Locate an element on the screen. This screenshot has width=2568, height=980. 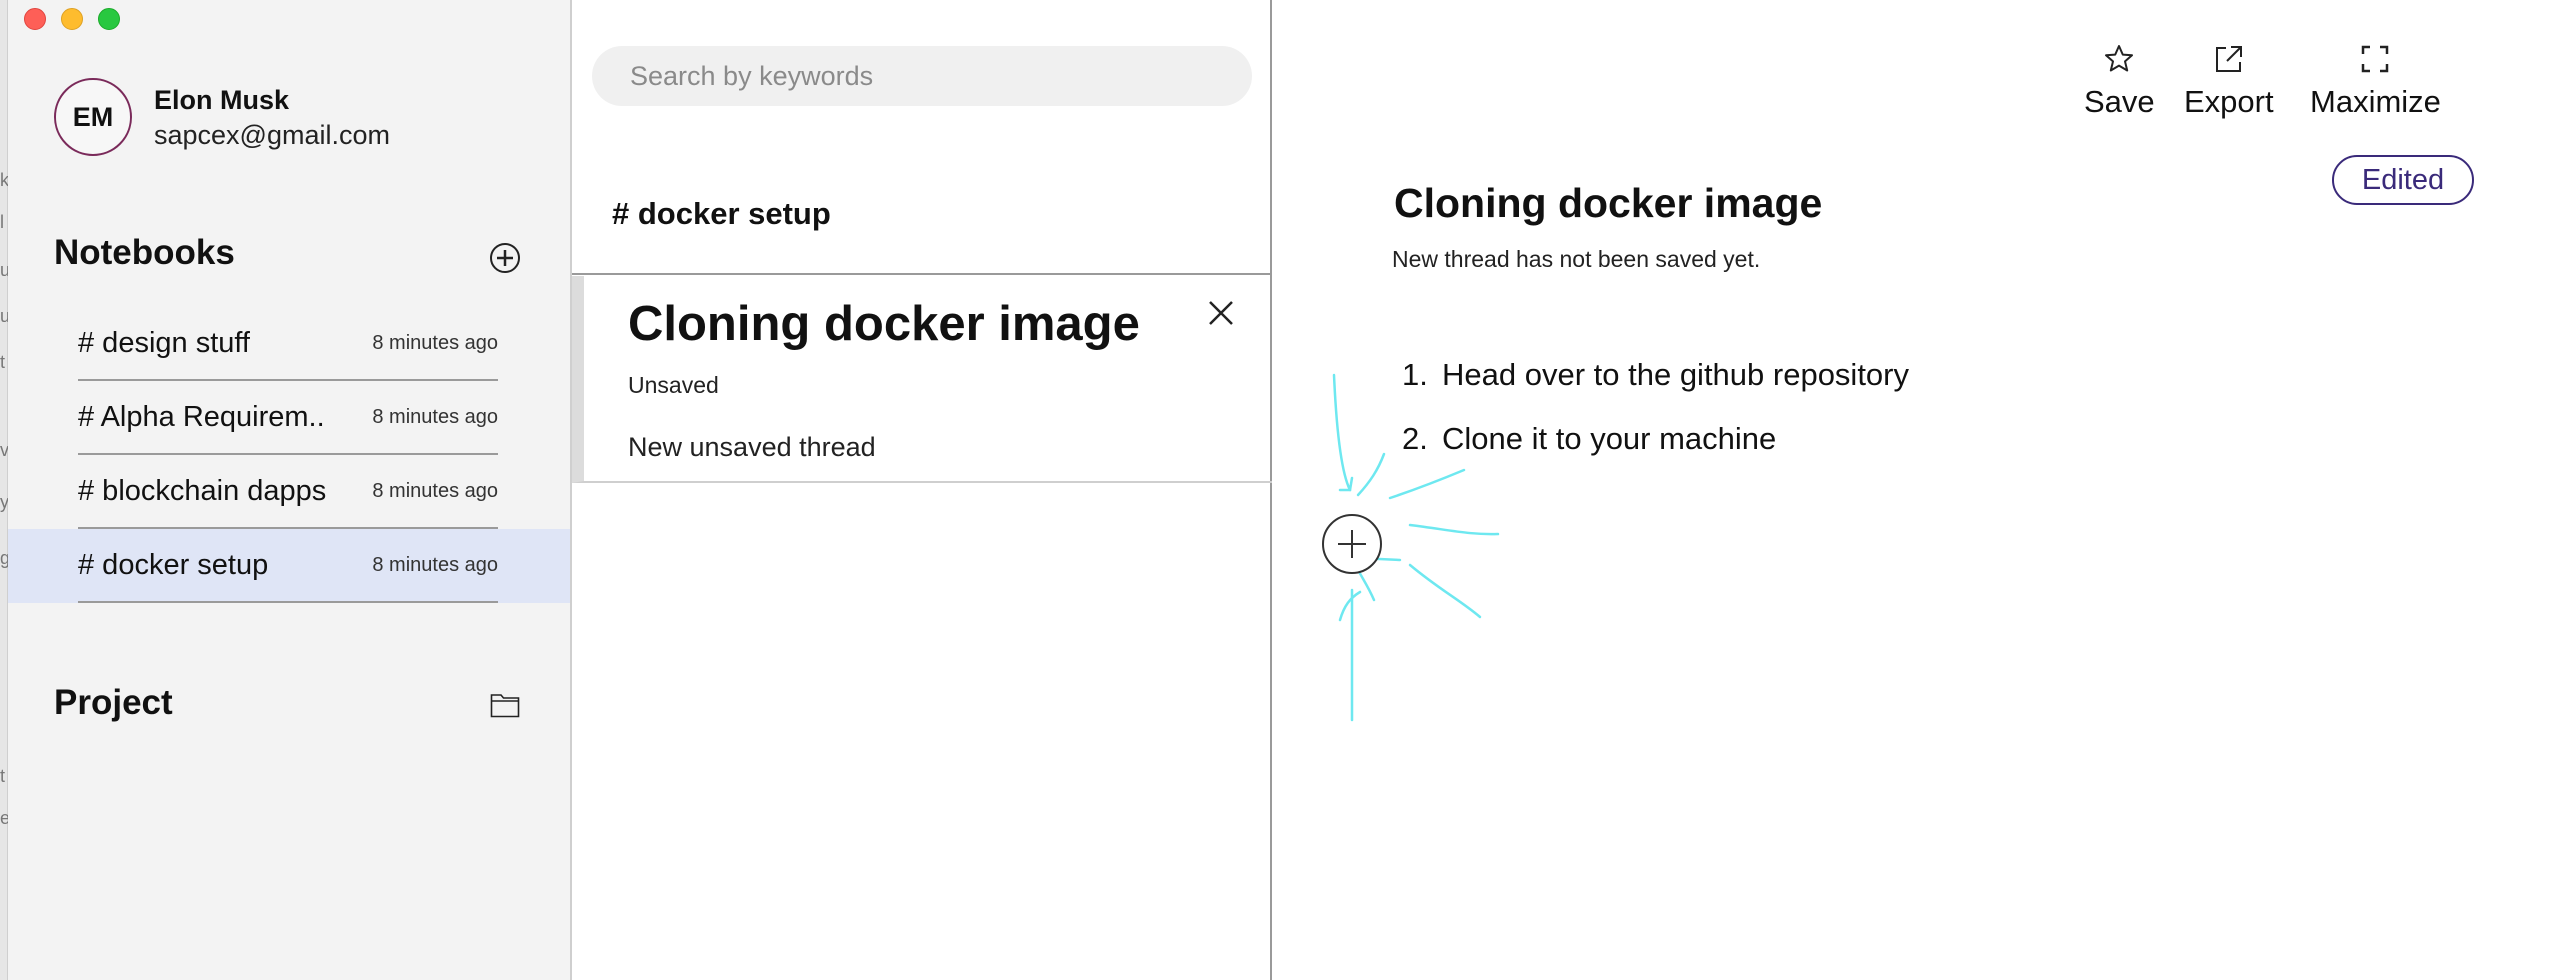
add-notebook-button is located at coordinates (505, 258).